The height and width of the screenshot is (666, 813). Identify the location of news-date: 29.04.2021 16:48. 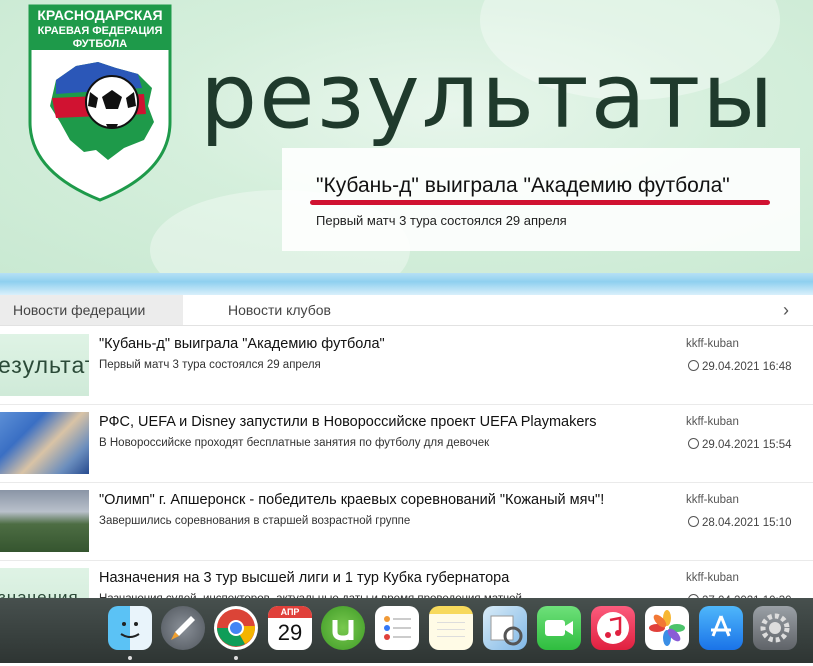
(740, 366).